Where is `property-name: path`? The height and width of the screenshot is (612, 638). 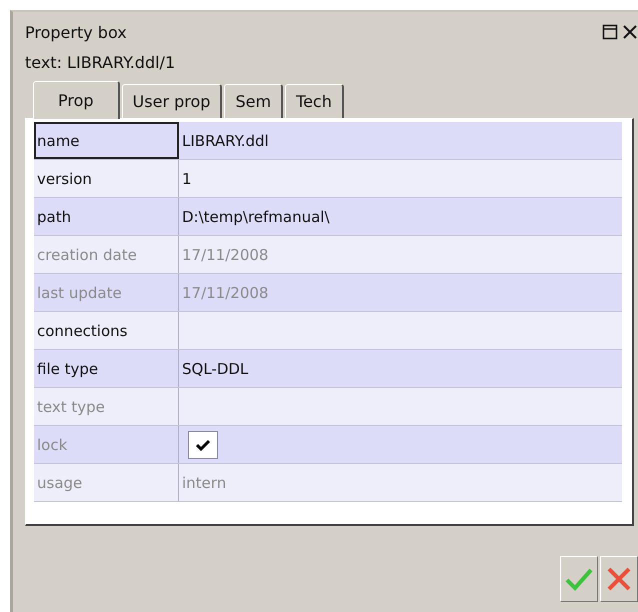 property-name: path is located at coordinates (106, 216).